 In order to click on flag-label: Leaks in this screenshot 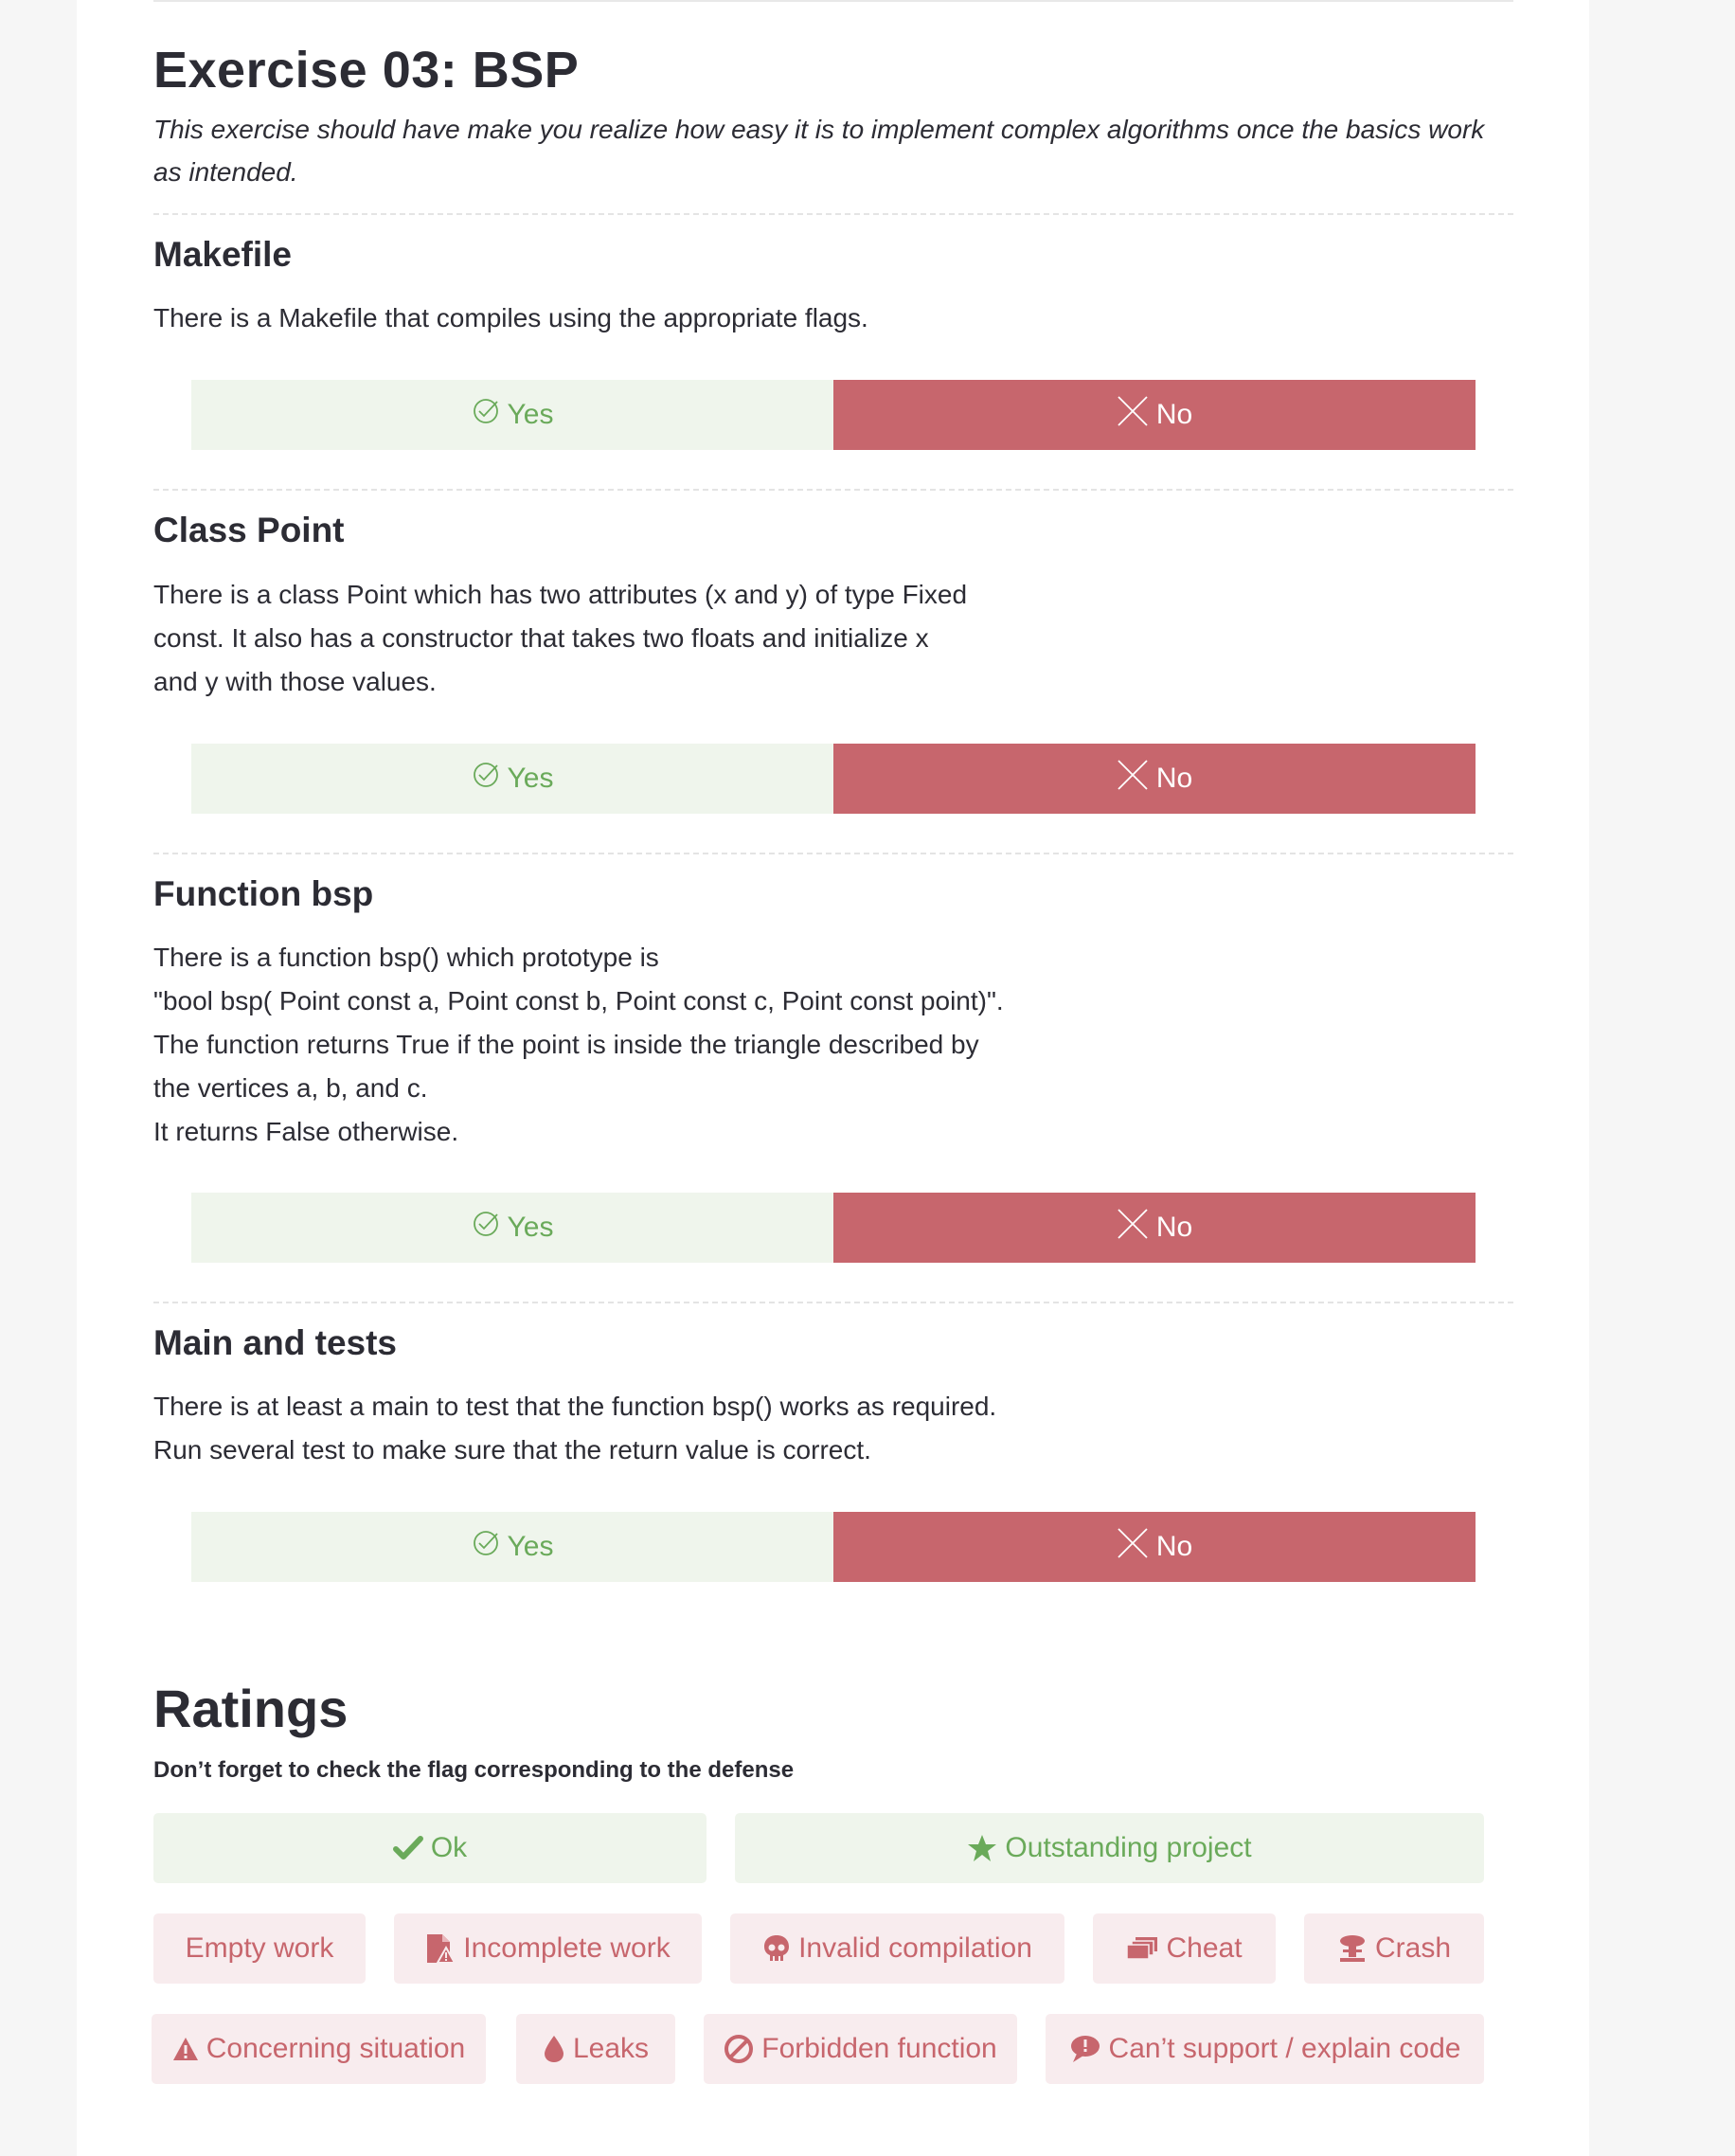, I will do `click(611, 2048)`.